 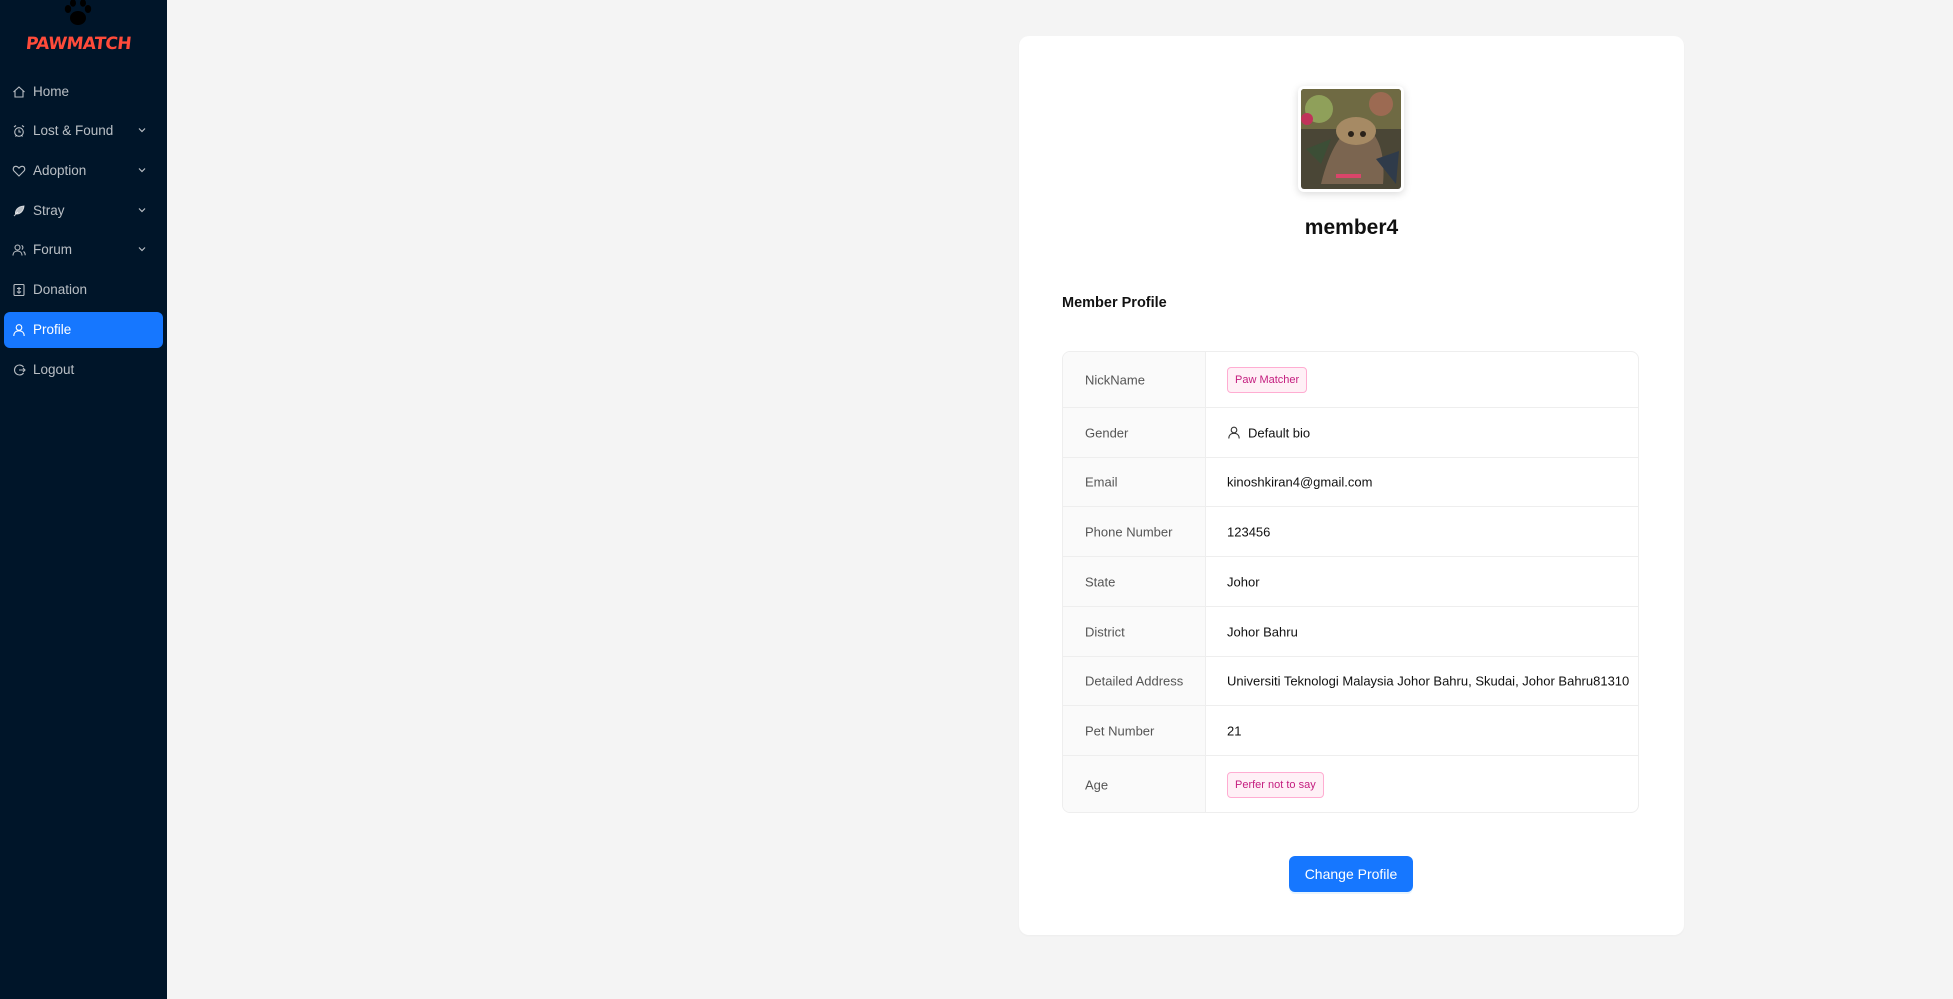 I want to click on alarm-icon, so click(x=19, y=131).